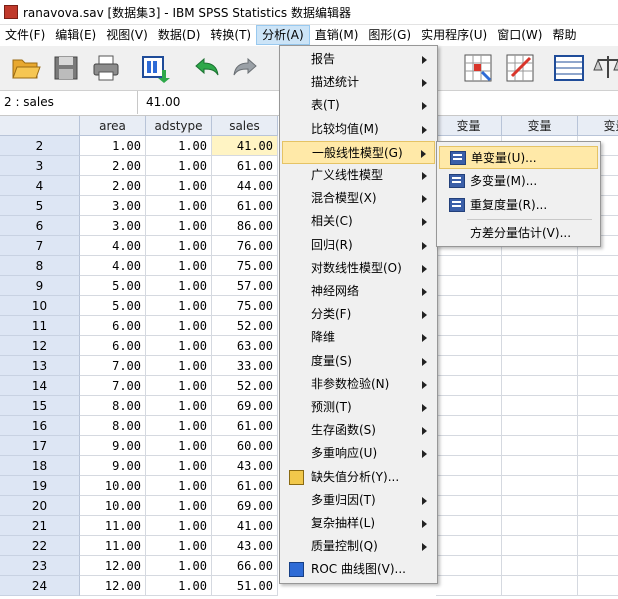  What do you see at coordinates (40, 406) in the screenshot?
I see `row-number: 15` at bounding box center [40, 406].